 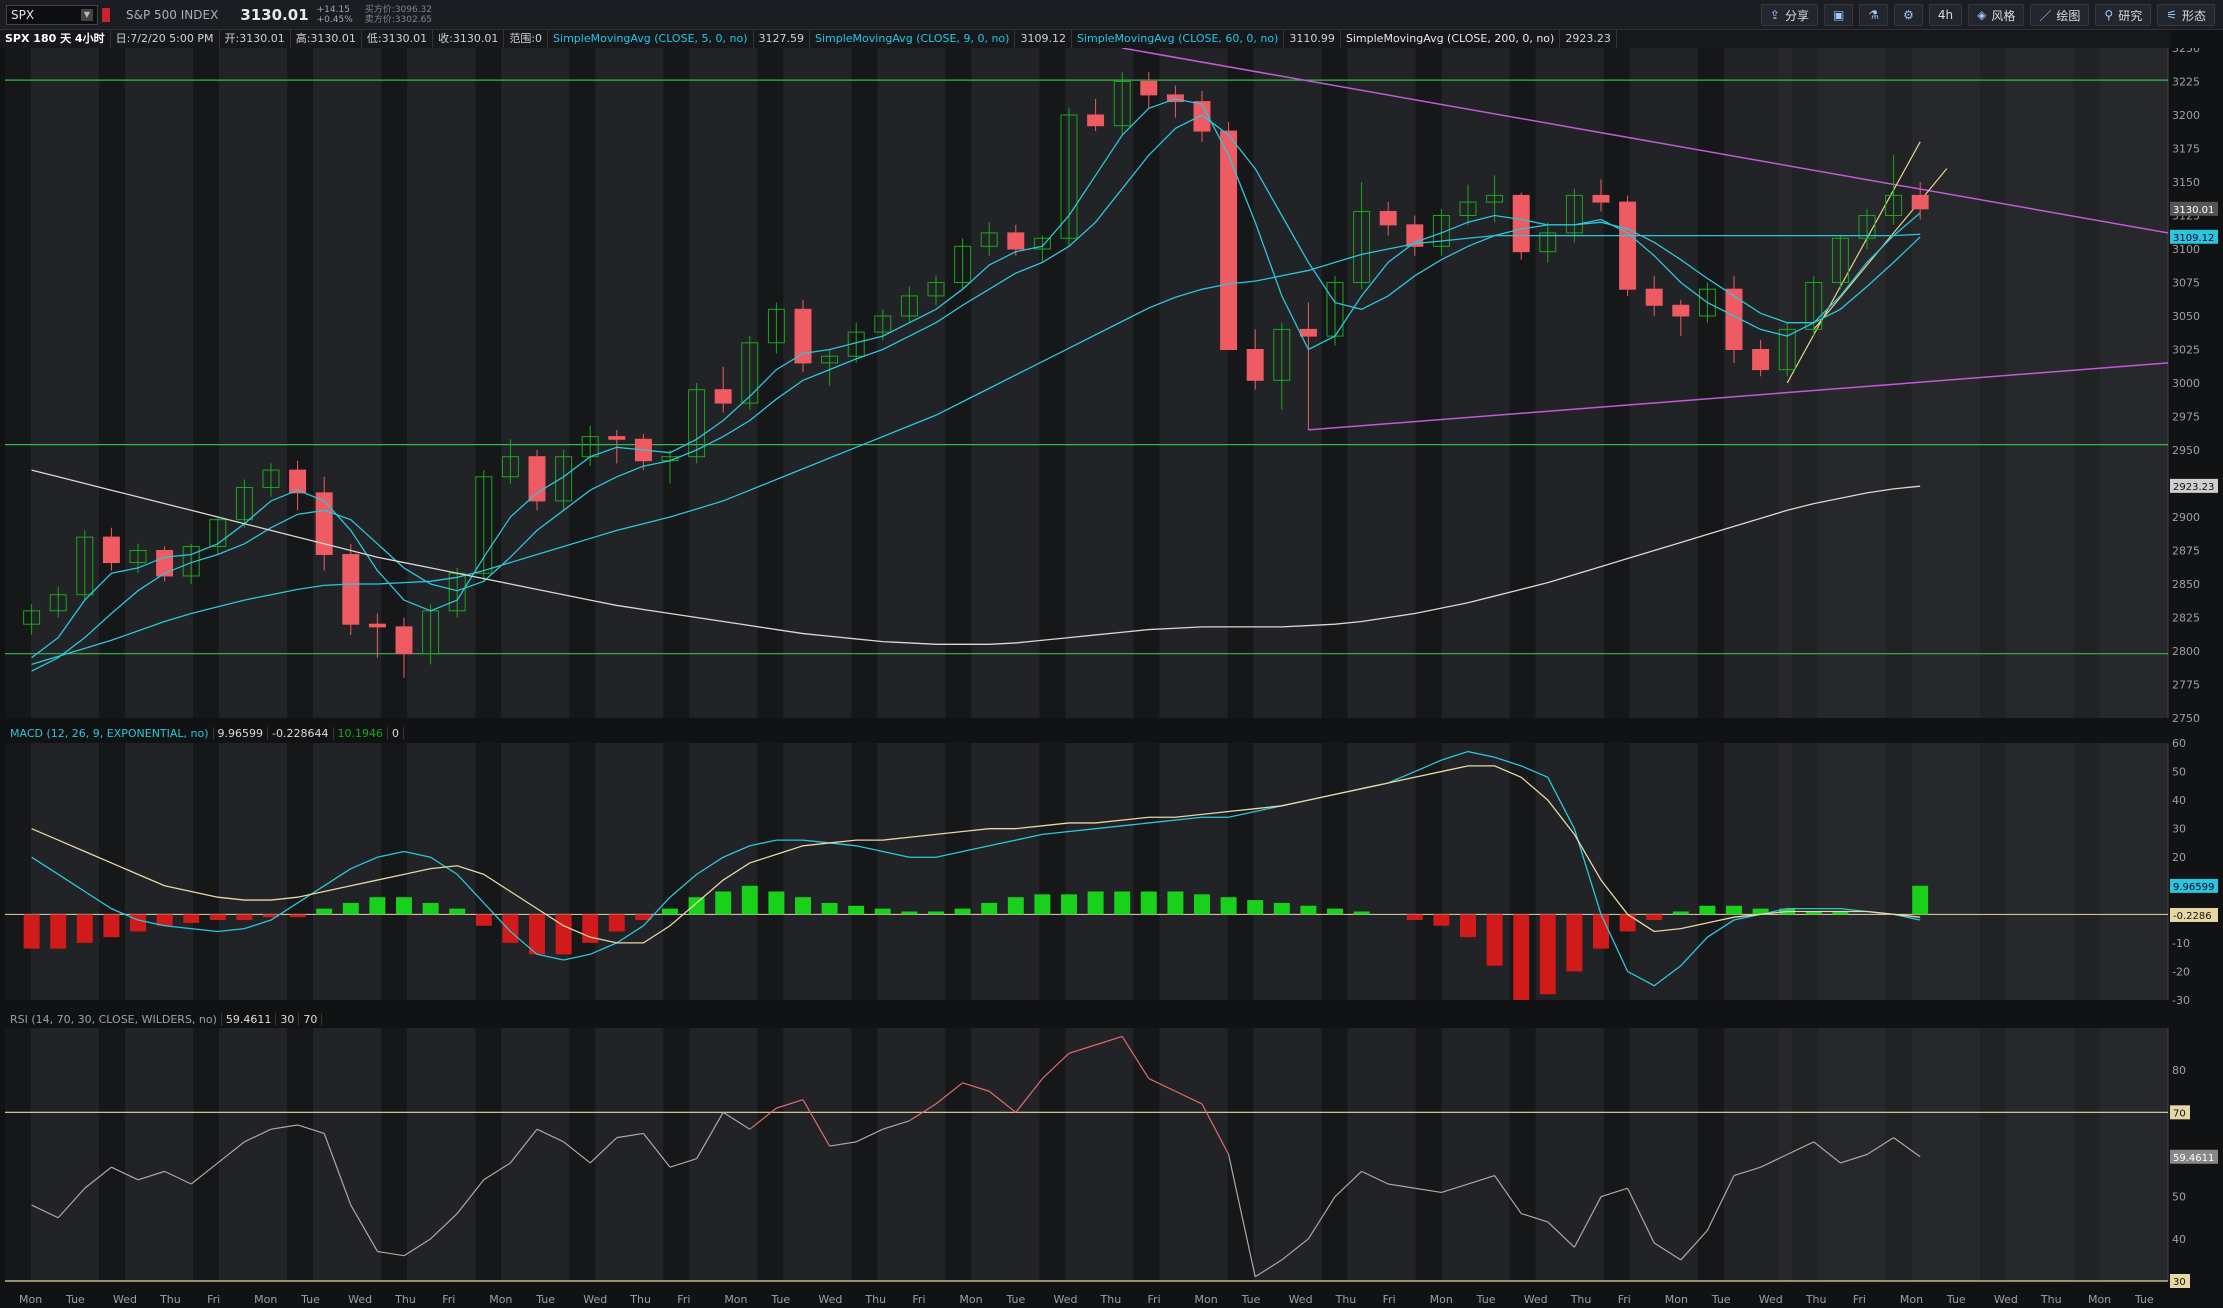 I want to click on screen-icon: ▣, so click(x=1839, y=15).